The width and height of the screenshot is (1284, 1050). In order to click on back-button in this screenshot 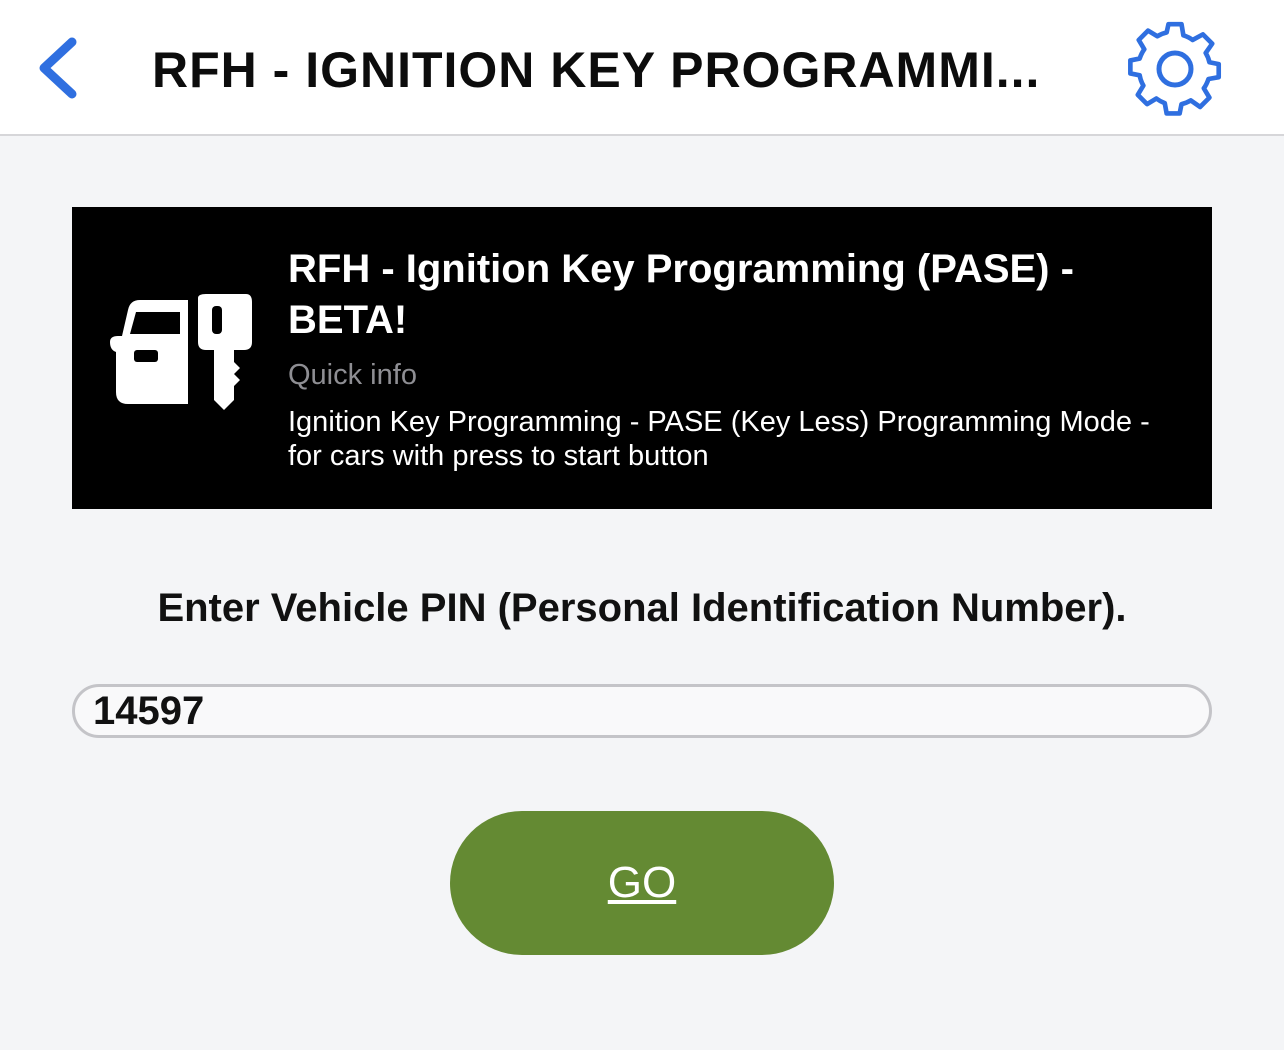, I will do `click(60, 68)`.